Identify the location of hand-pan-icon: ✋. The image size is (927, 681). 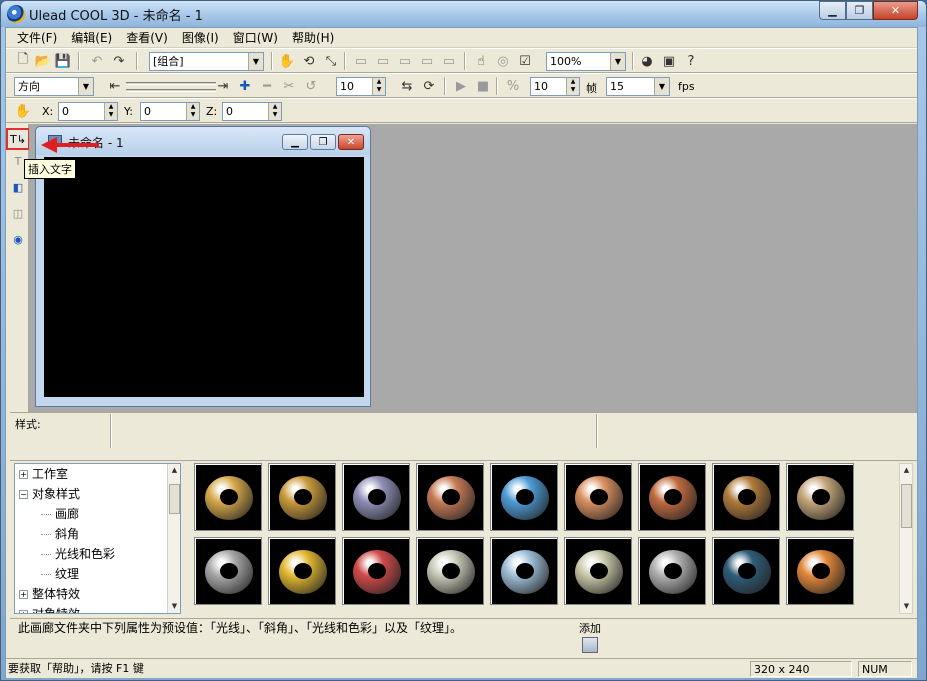
(287, 61).